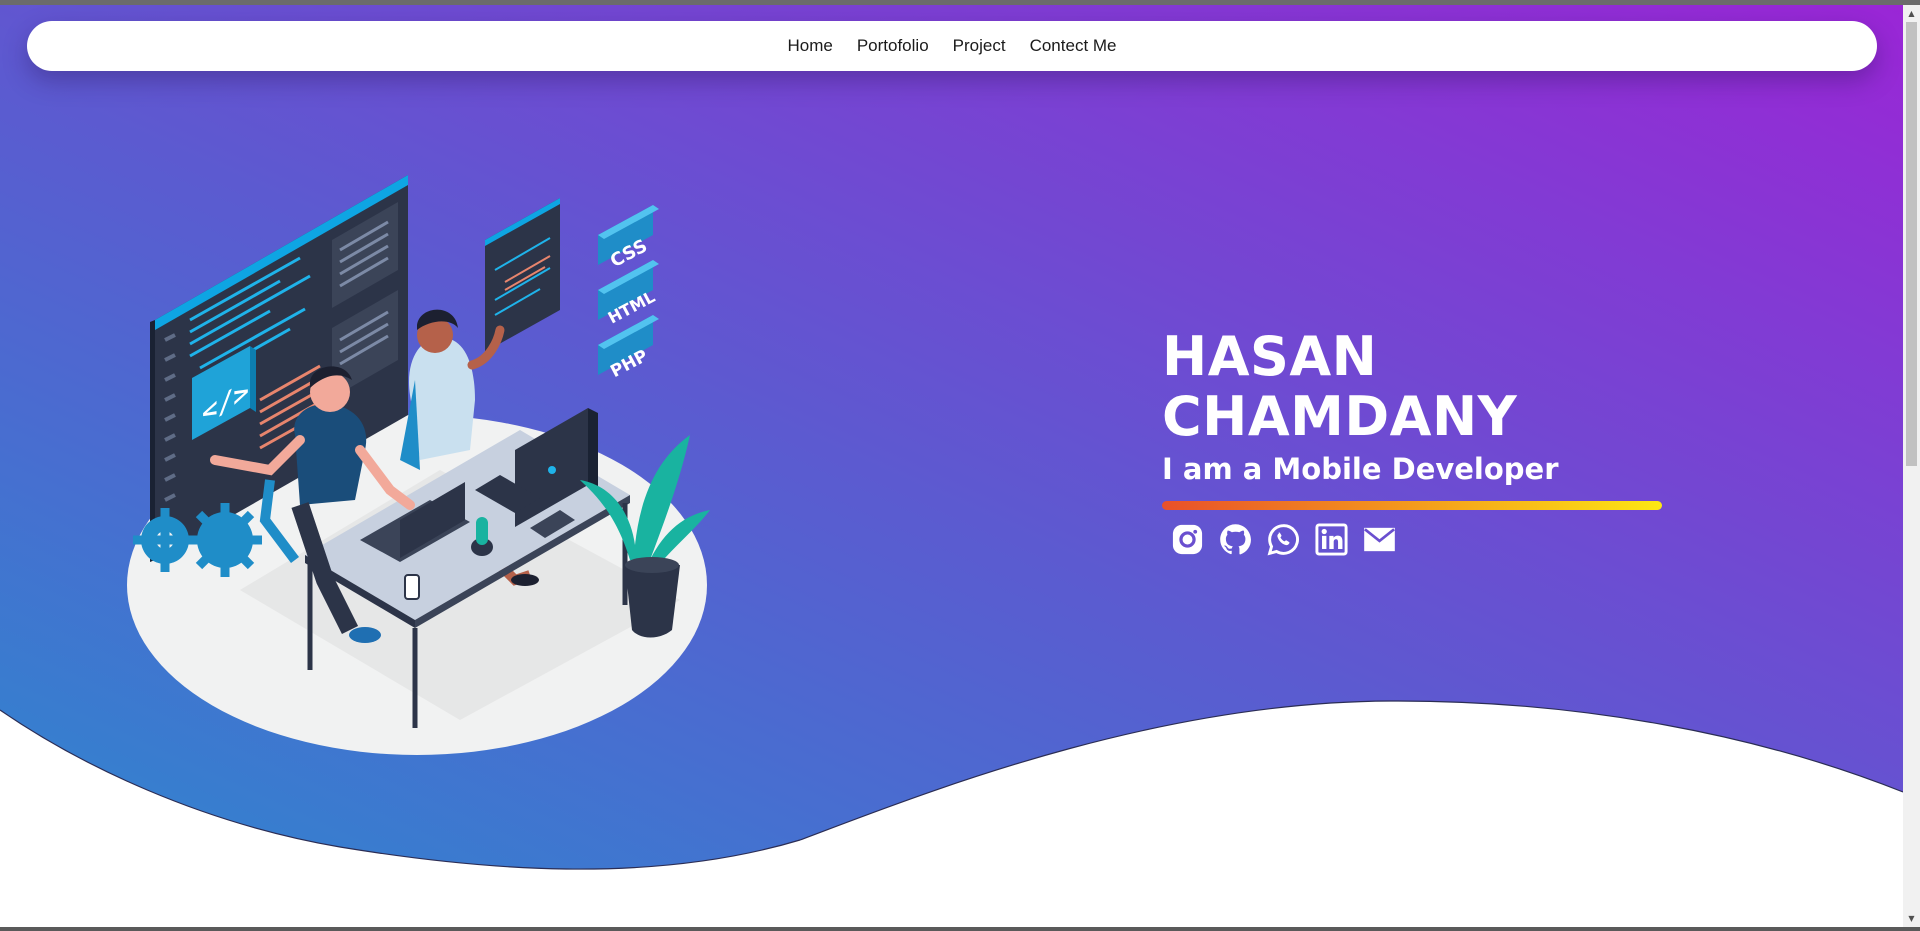 This screenshot has height=931, width=1920. I want to click on tagline: I am a Mobile Developer, so click(1360, 469).